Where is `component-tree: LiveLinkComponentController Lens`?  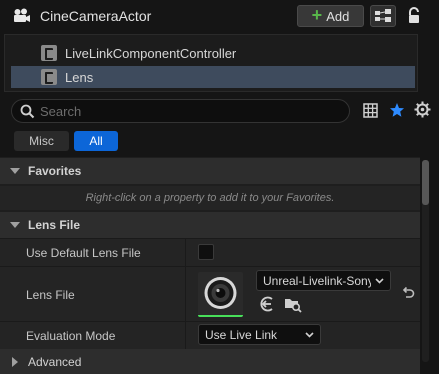
component-tree: LiveLinkComponentController Lens is located at coordinates (211, 63).